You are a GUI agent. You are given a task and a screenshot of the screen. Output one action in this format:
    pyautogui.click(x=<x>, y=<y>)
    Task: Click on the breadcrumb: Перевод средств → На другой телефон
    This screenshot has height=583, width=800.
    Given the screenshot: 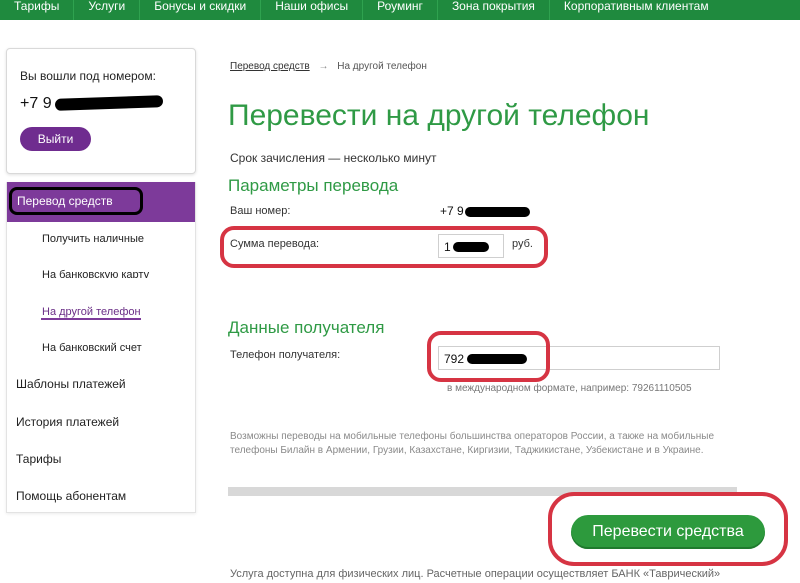 What is the action you would take?
    pyautogui.click(x=328, y=66)
    